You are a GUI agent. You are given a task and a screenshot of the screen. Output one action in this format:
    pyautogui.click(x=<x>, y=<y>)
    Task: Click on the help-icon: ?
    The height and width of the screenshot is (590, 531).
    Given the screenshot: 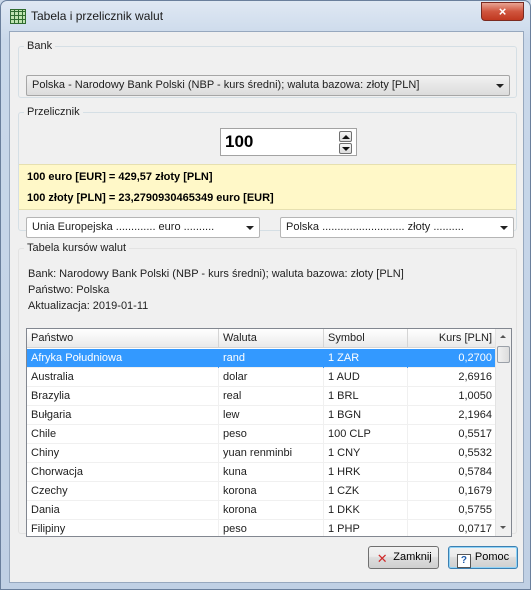 What is the action you would take?
    pyautogui.click(x=463, y=561)
    